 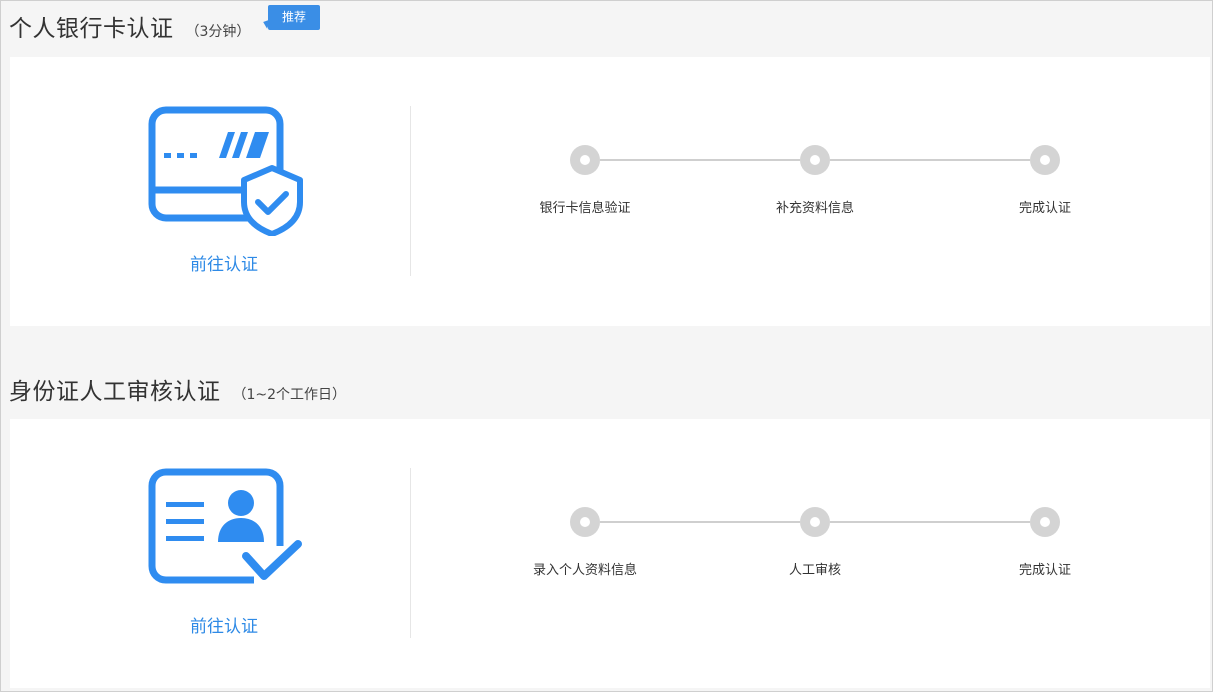 I want to click on section-duration: （1~2个工作日）, so click(x=289, y=395).